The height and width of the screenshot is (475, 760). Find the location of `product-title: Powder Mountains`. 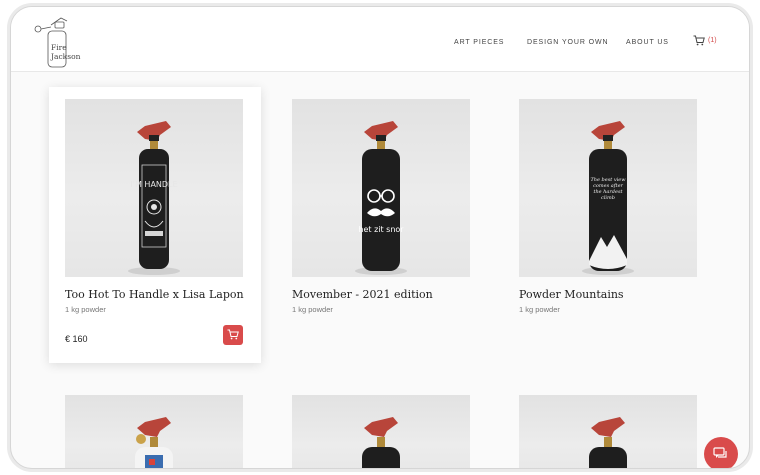

product-title: Powder Mountains is located at coordinates (571, 294).